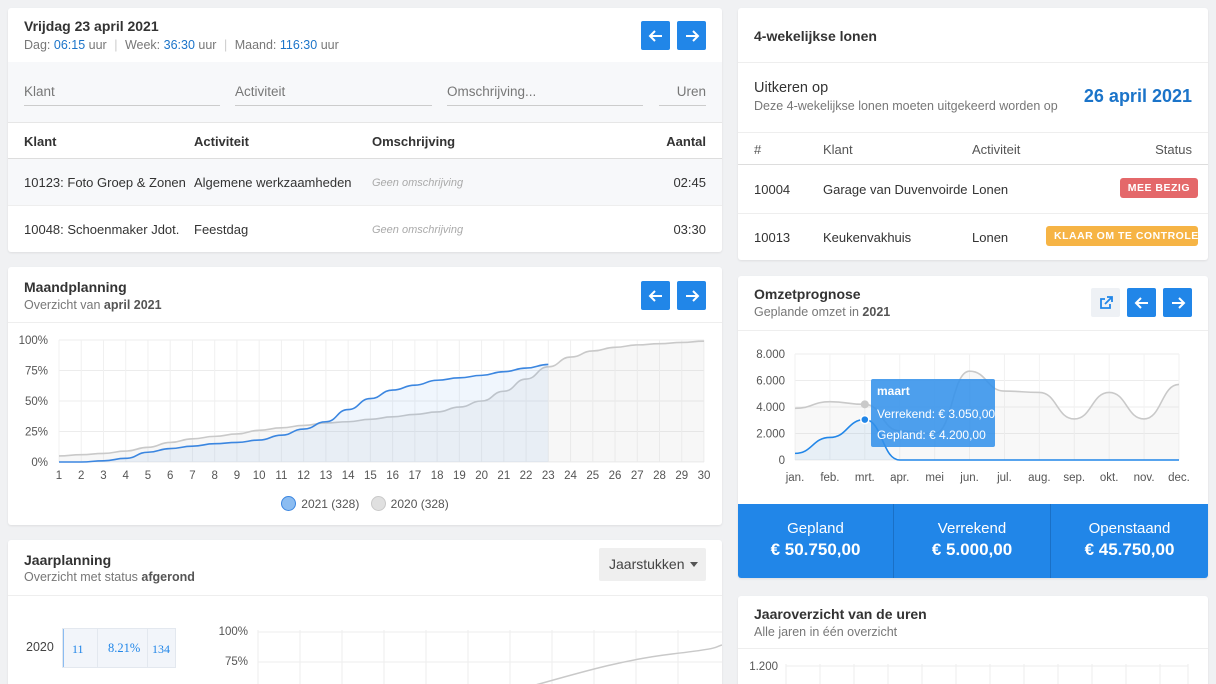  I want to click on row-number-link: 10004, so click(772, 189).